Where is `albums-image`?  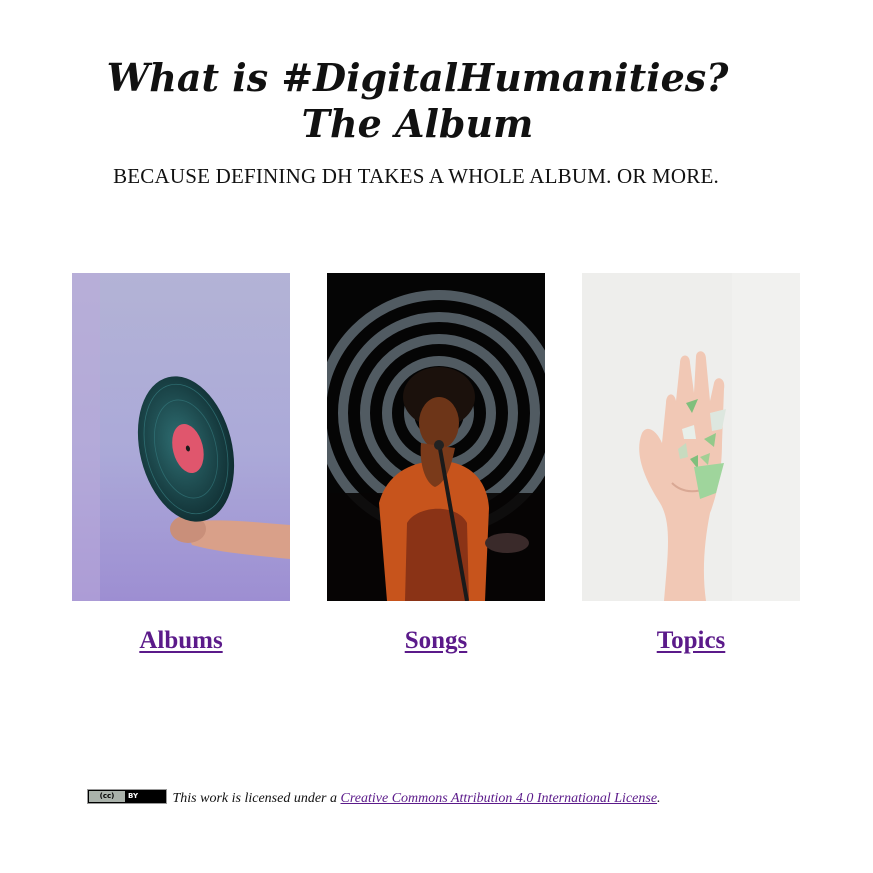 albums-image is located at coordinates (181, 437).